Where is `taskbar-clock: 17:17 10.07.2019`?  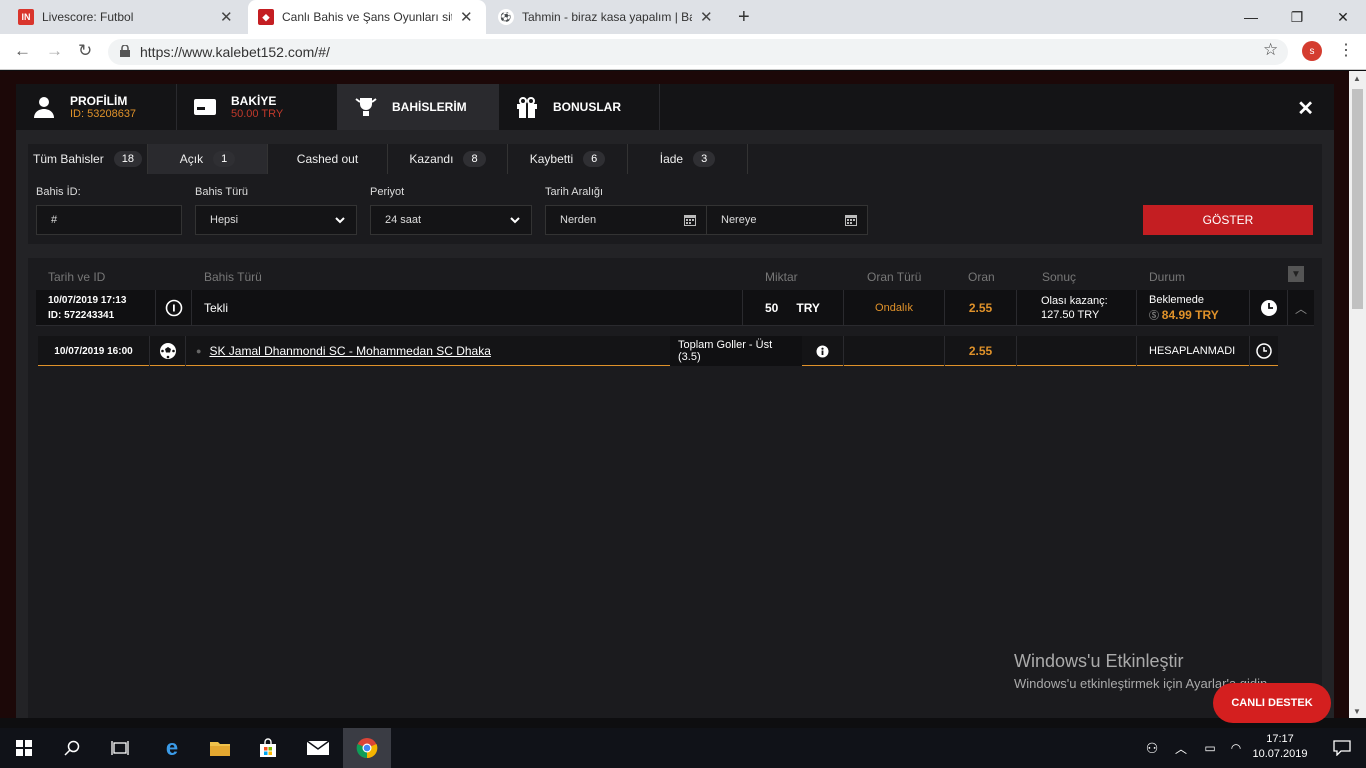 taskbar-clock: 17:17 10.07.2019 is located at coordinates (1280, 747).